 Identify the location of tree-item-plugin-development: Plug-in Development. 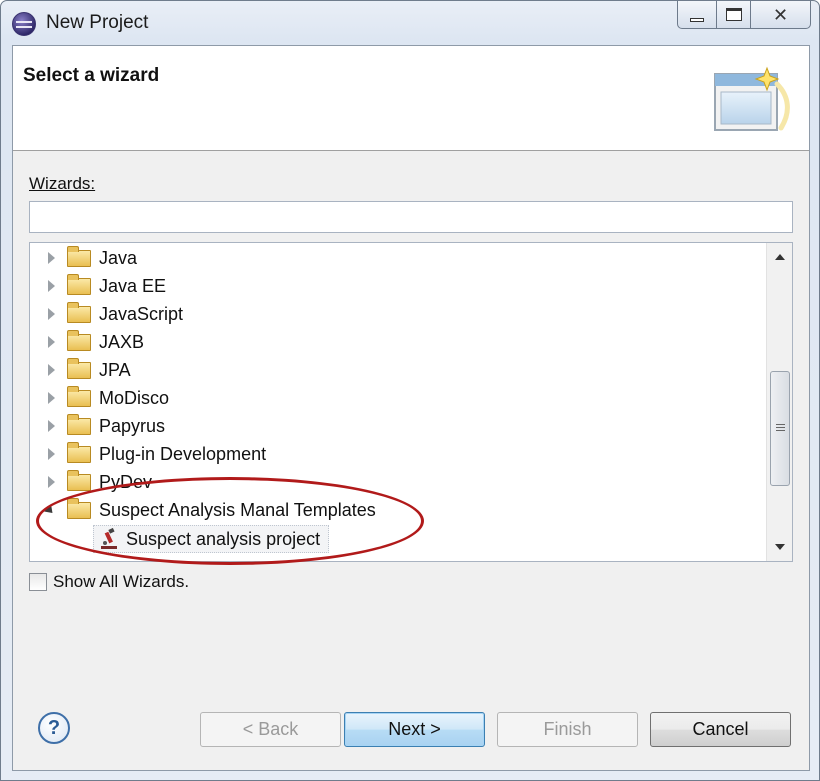
(148, 454).